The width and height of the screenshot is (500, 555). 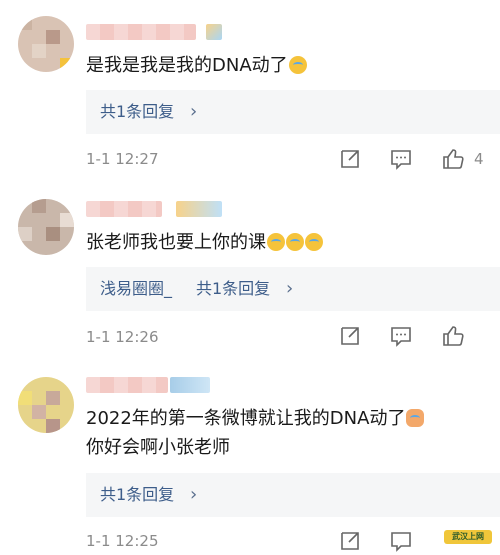 I want to click on comment-text: 是我是我是我的DNA动了, so click(x=196, y=66).